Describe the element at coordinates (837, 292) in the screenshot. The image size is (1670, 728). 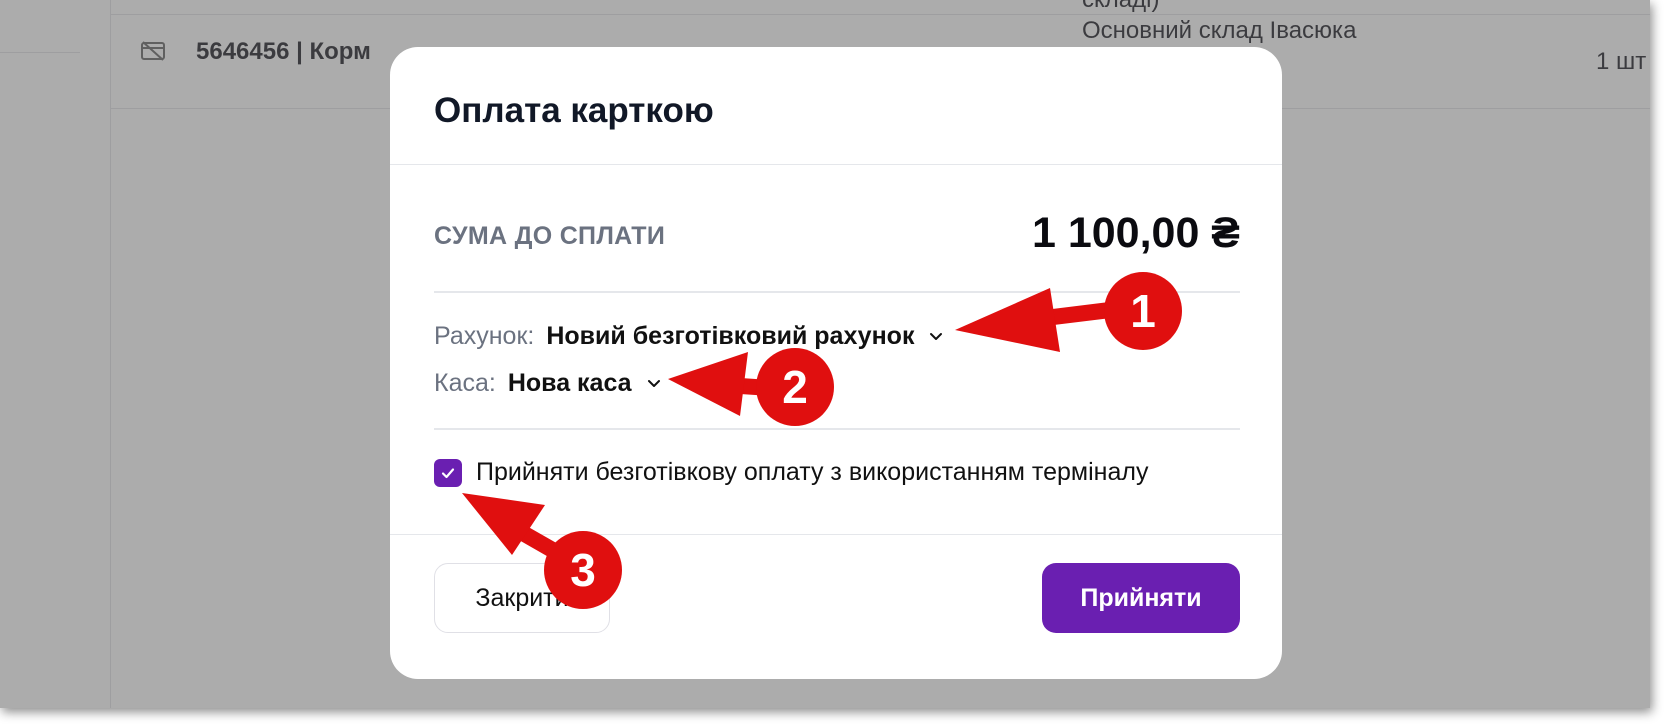
I see `amount-divider` at that location.